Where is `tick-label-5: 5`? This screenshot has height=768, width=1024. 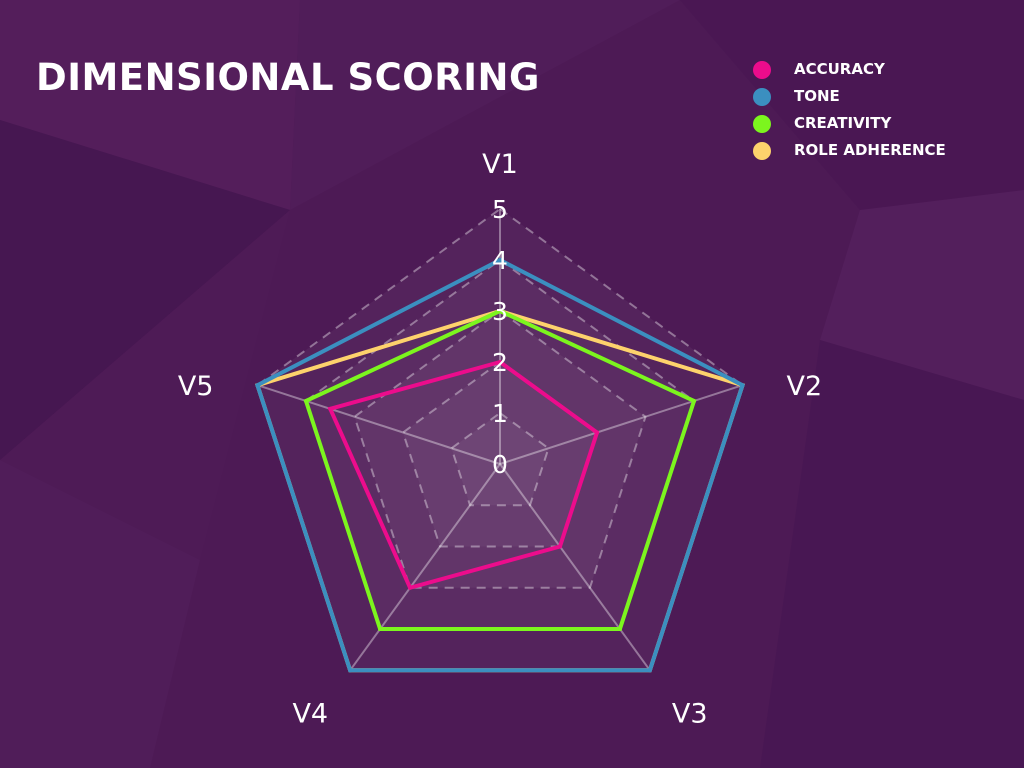
tick-label-5: 5 is located at coordinates (500, 209).